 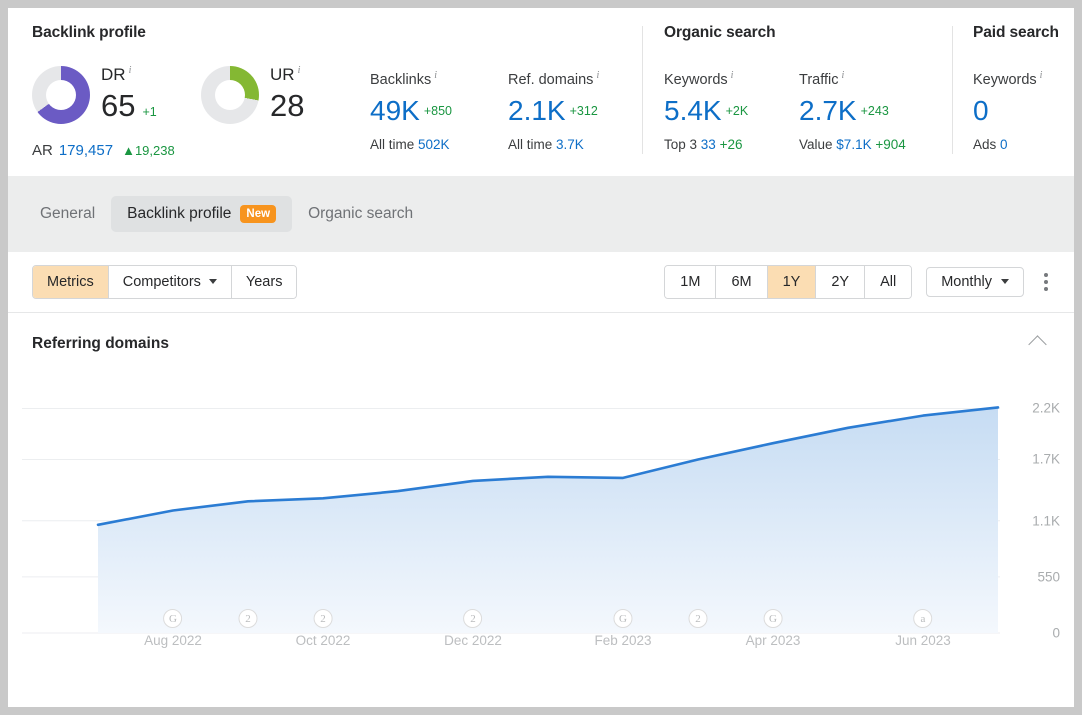 I want to click on metric-ref-domains-delta: +312, so click(x=583, y=110).